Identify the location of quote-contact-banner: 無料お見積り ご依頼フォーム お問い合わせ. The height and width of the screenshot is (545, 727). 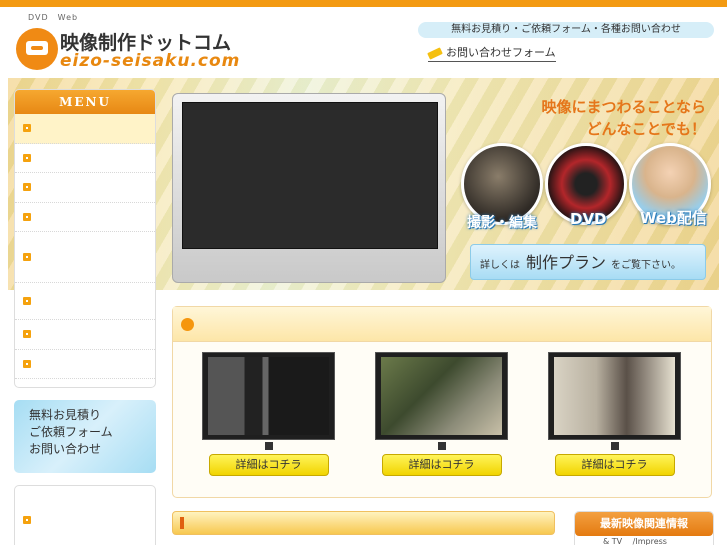
(85, 436).